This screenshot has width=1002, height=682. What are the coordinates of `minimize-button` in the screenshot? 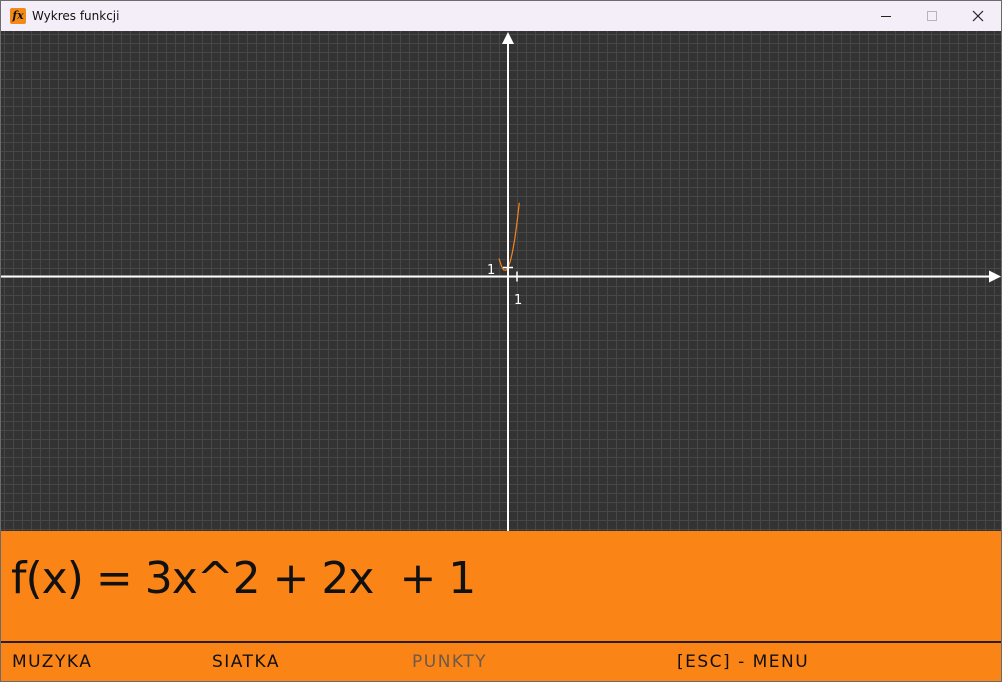 It's located at (886, 16).